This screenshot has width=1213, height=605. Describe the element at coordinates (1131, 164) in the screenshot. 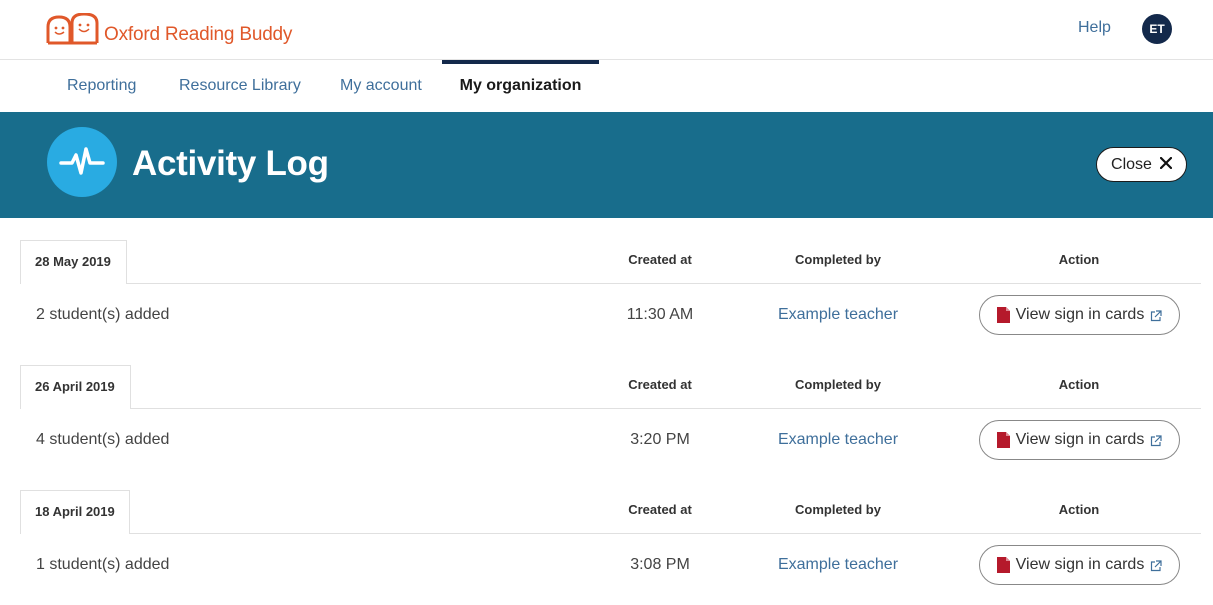

I see `close-button-label: Close` at that location.